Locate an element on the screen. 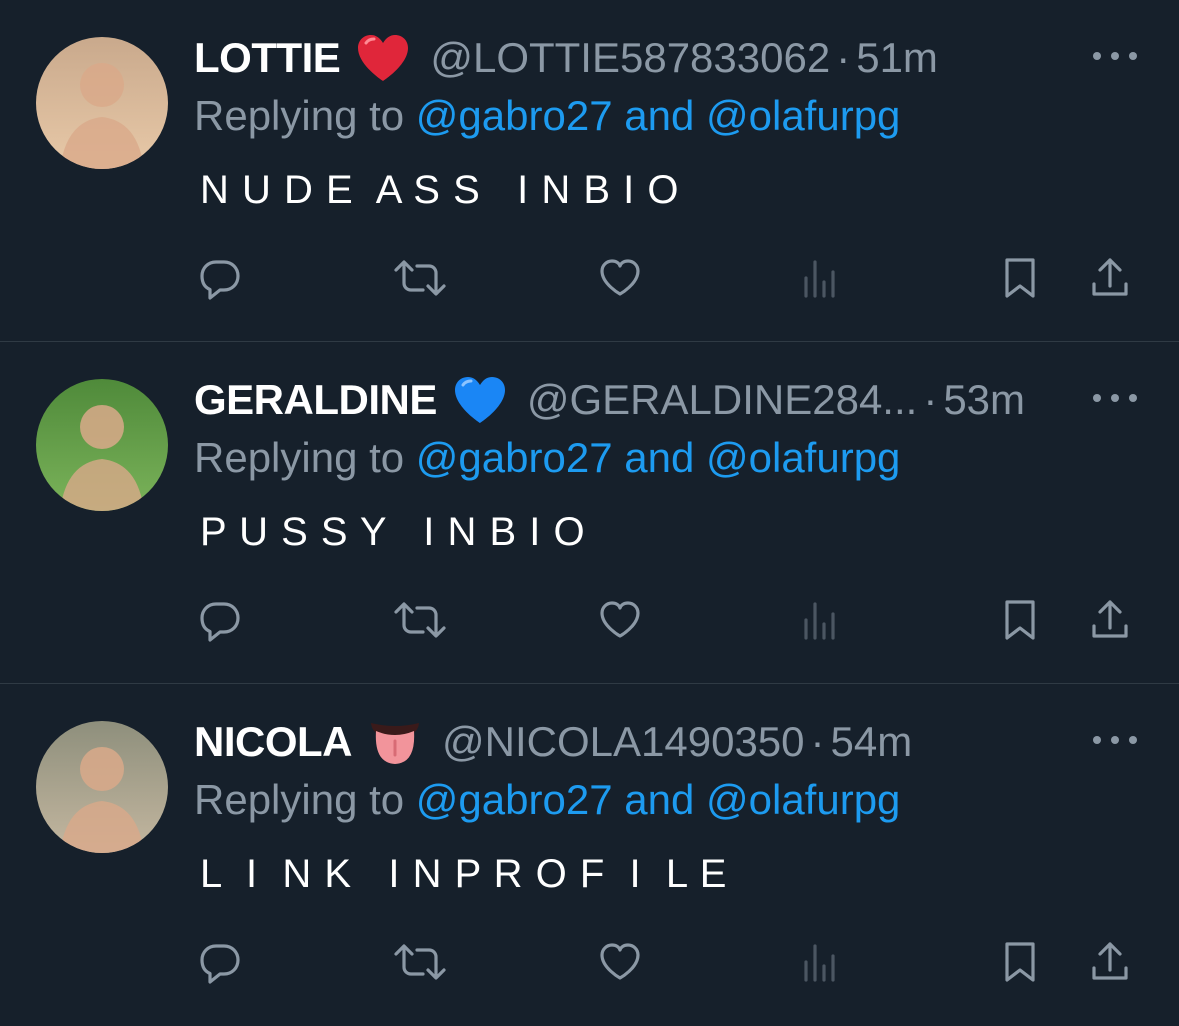 The image size is (1179, 1026). user-handle: @LOTTIE587833062 is located at coordinates (630, 58).